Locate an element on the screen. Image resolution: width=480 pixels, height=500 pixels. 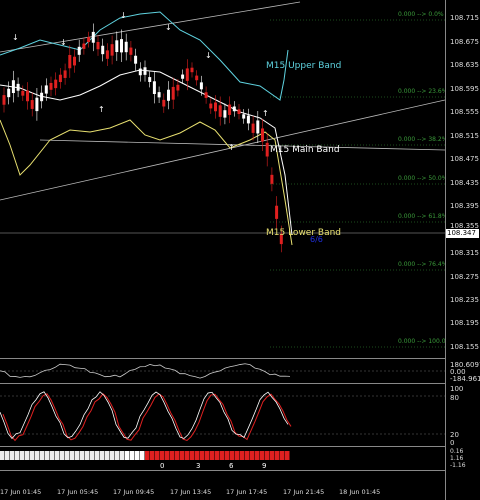
counter-label: 15 is located at coordinates (60, 466).